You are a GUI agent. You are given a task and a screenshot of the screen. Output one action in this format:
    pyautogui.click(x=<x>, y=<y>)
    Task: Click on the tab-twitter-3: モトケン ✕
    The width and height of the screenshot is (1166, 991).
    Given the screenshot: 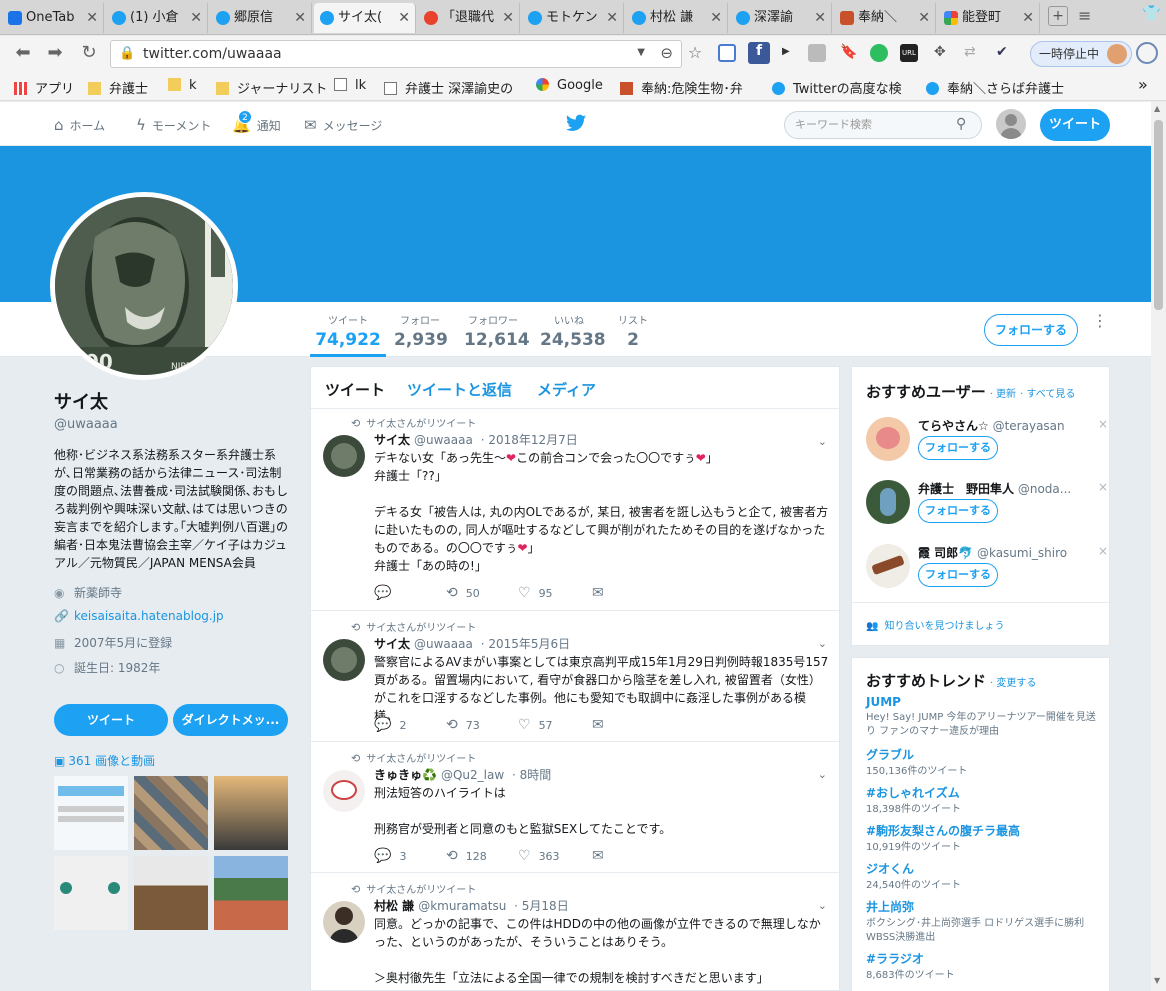 What is the action you would take?
    pyautogui.click(x=573, y=18)
    